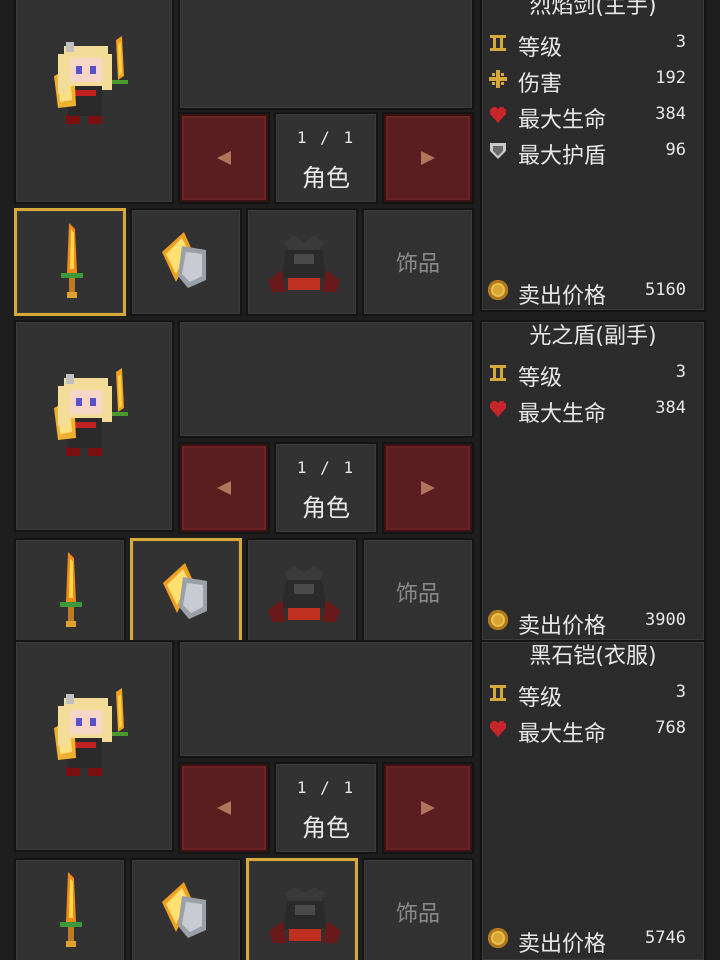 This screenshot has height=960, width=720. What do you see at coordinates (593, 336) in the screenshot?
I see `item-title: 光之盾(副手)` at bounding box center [593, 336].